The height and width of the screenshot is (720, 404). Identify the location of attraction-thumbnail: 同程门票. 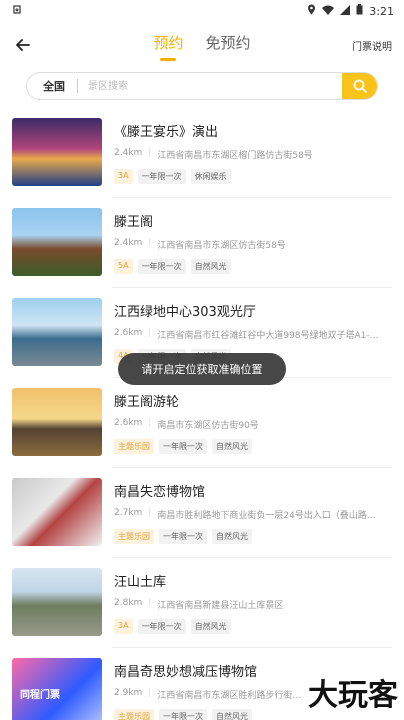
(57, 689).